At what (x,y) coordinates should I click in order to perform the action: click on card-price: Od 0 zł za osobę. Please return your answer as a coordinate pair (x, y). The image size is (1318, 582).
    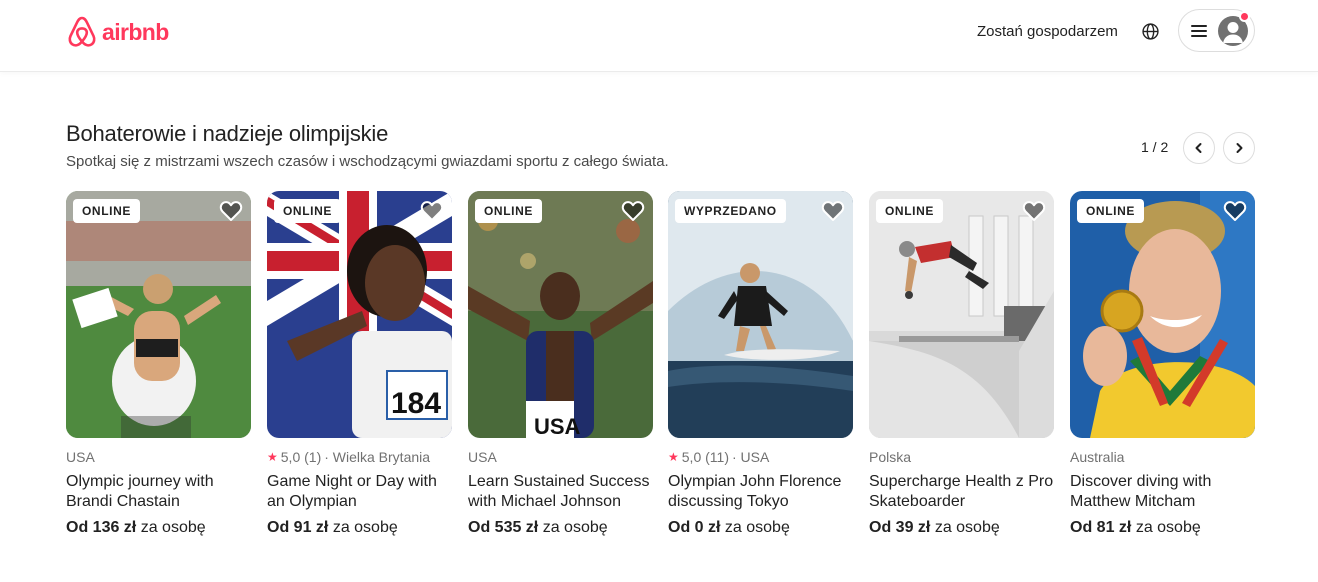
    Looking at the image, I should click on (729, 528).